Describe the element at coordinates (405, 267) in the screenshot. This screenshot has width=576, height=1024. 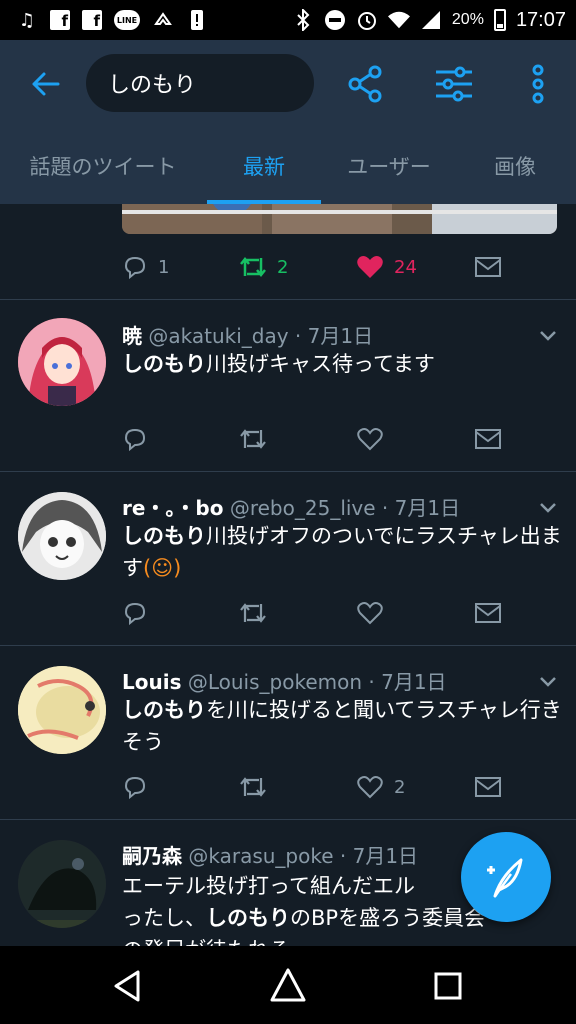
I see `like-count: 24` at that location.